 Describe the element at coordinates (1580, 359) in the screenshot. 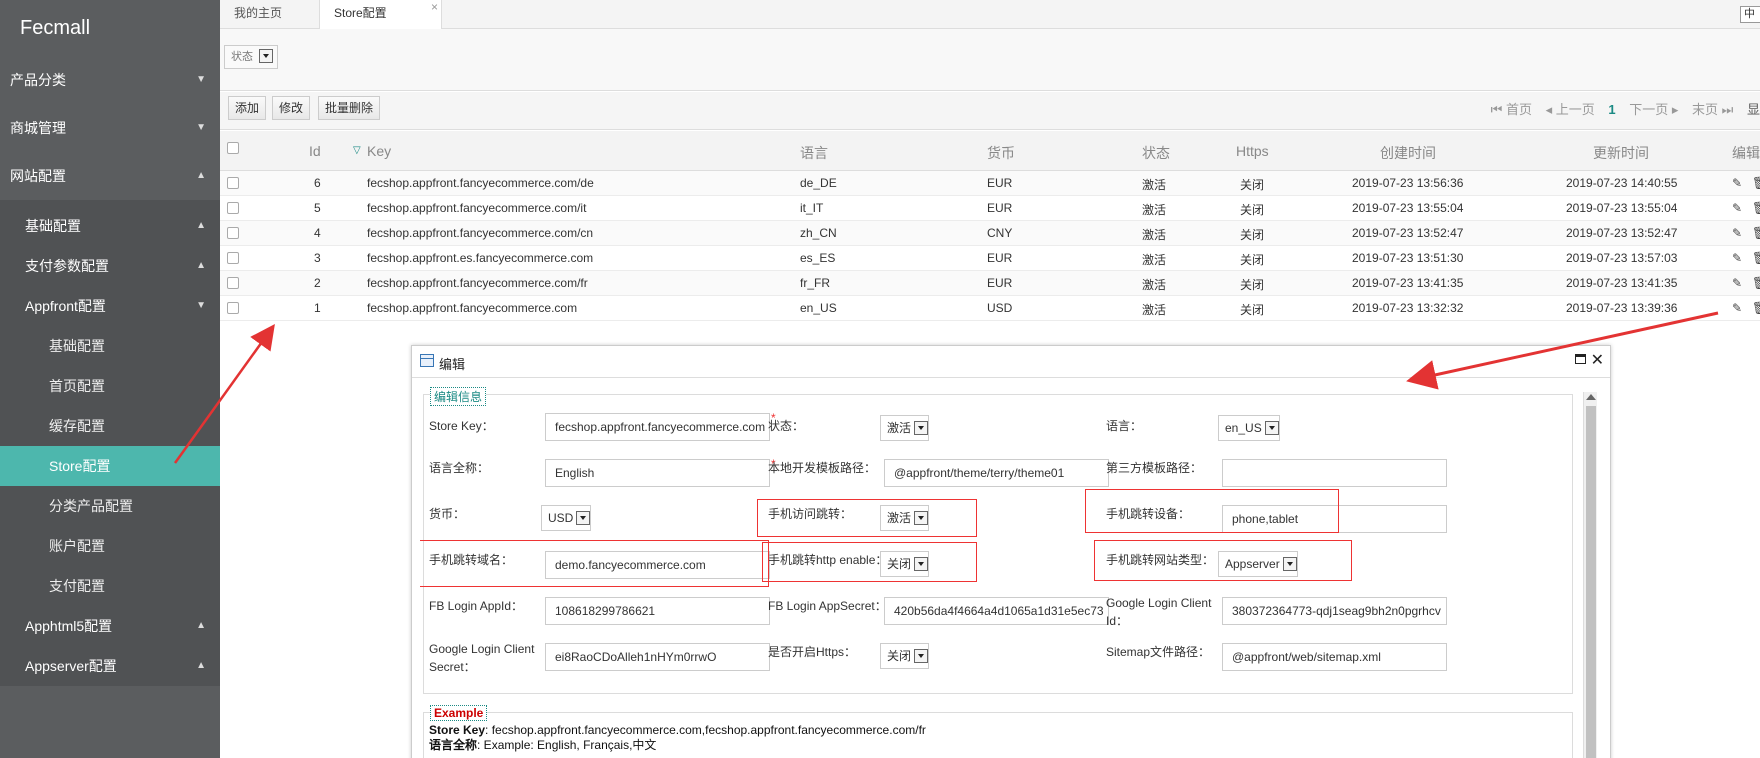

I see `maximize-icon` at that location.